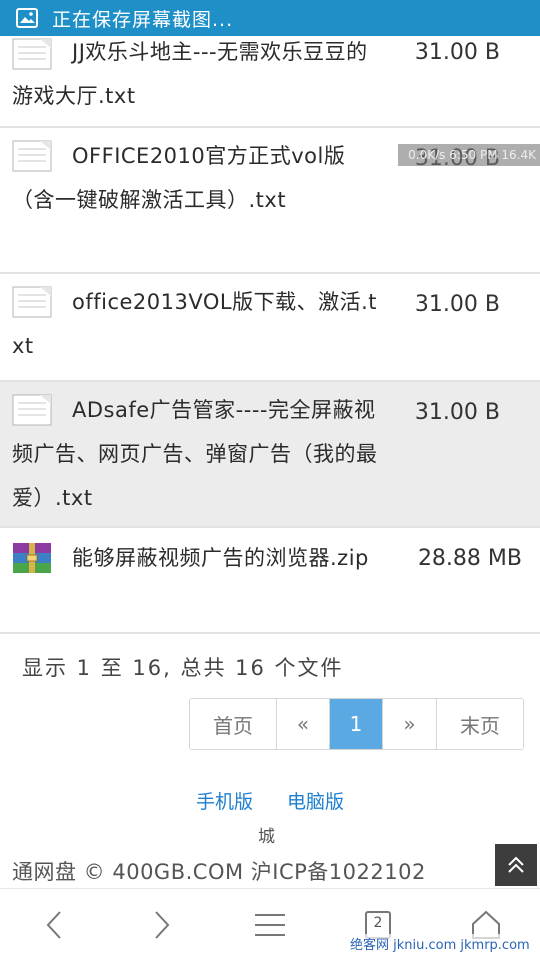 Image resolution: width=540 pixels, height=961 pixels. I want to click on watermark: 绝客网 jkniu.com jkmrp.com, so click(445, 946).